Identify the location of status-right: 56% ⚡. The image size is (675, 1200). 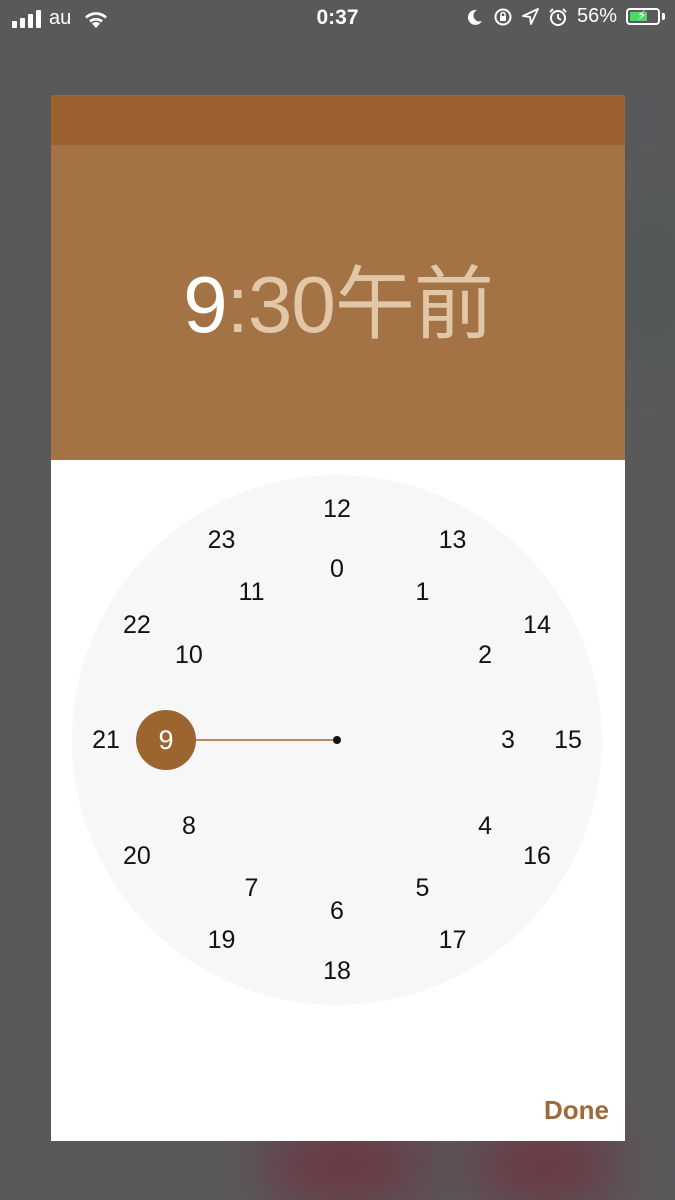
(565, 16).